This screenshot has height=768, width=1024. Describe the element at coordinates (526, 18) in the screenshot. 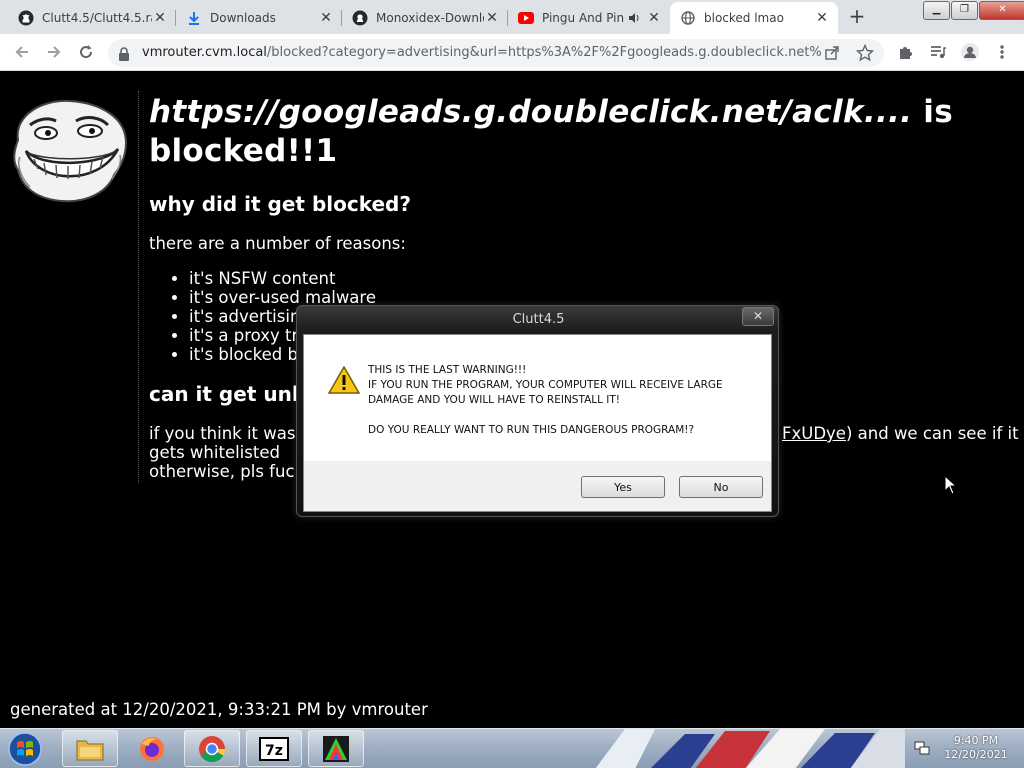

I see `youtube-icon` at that location.